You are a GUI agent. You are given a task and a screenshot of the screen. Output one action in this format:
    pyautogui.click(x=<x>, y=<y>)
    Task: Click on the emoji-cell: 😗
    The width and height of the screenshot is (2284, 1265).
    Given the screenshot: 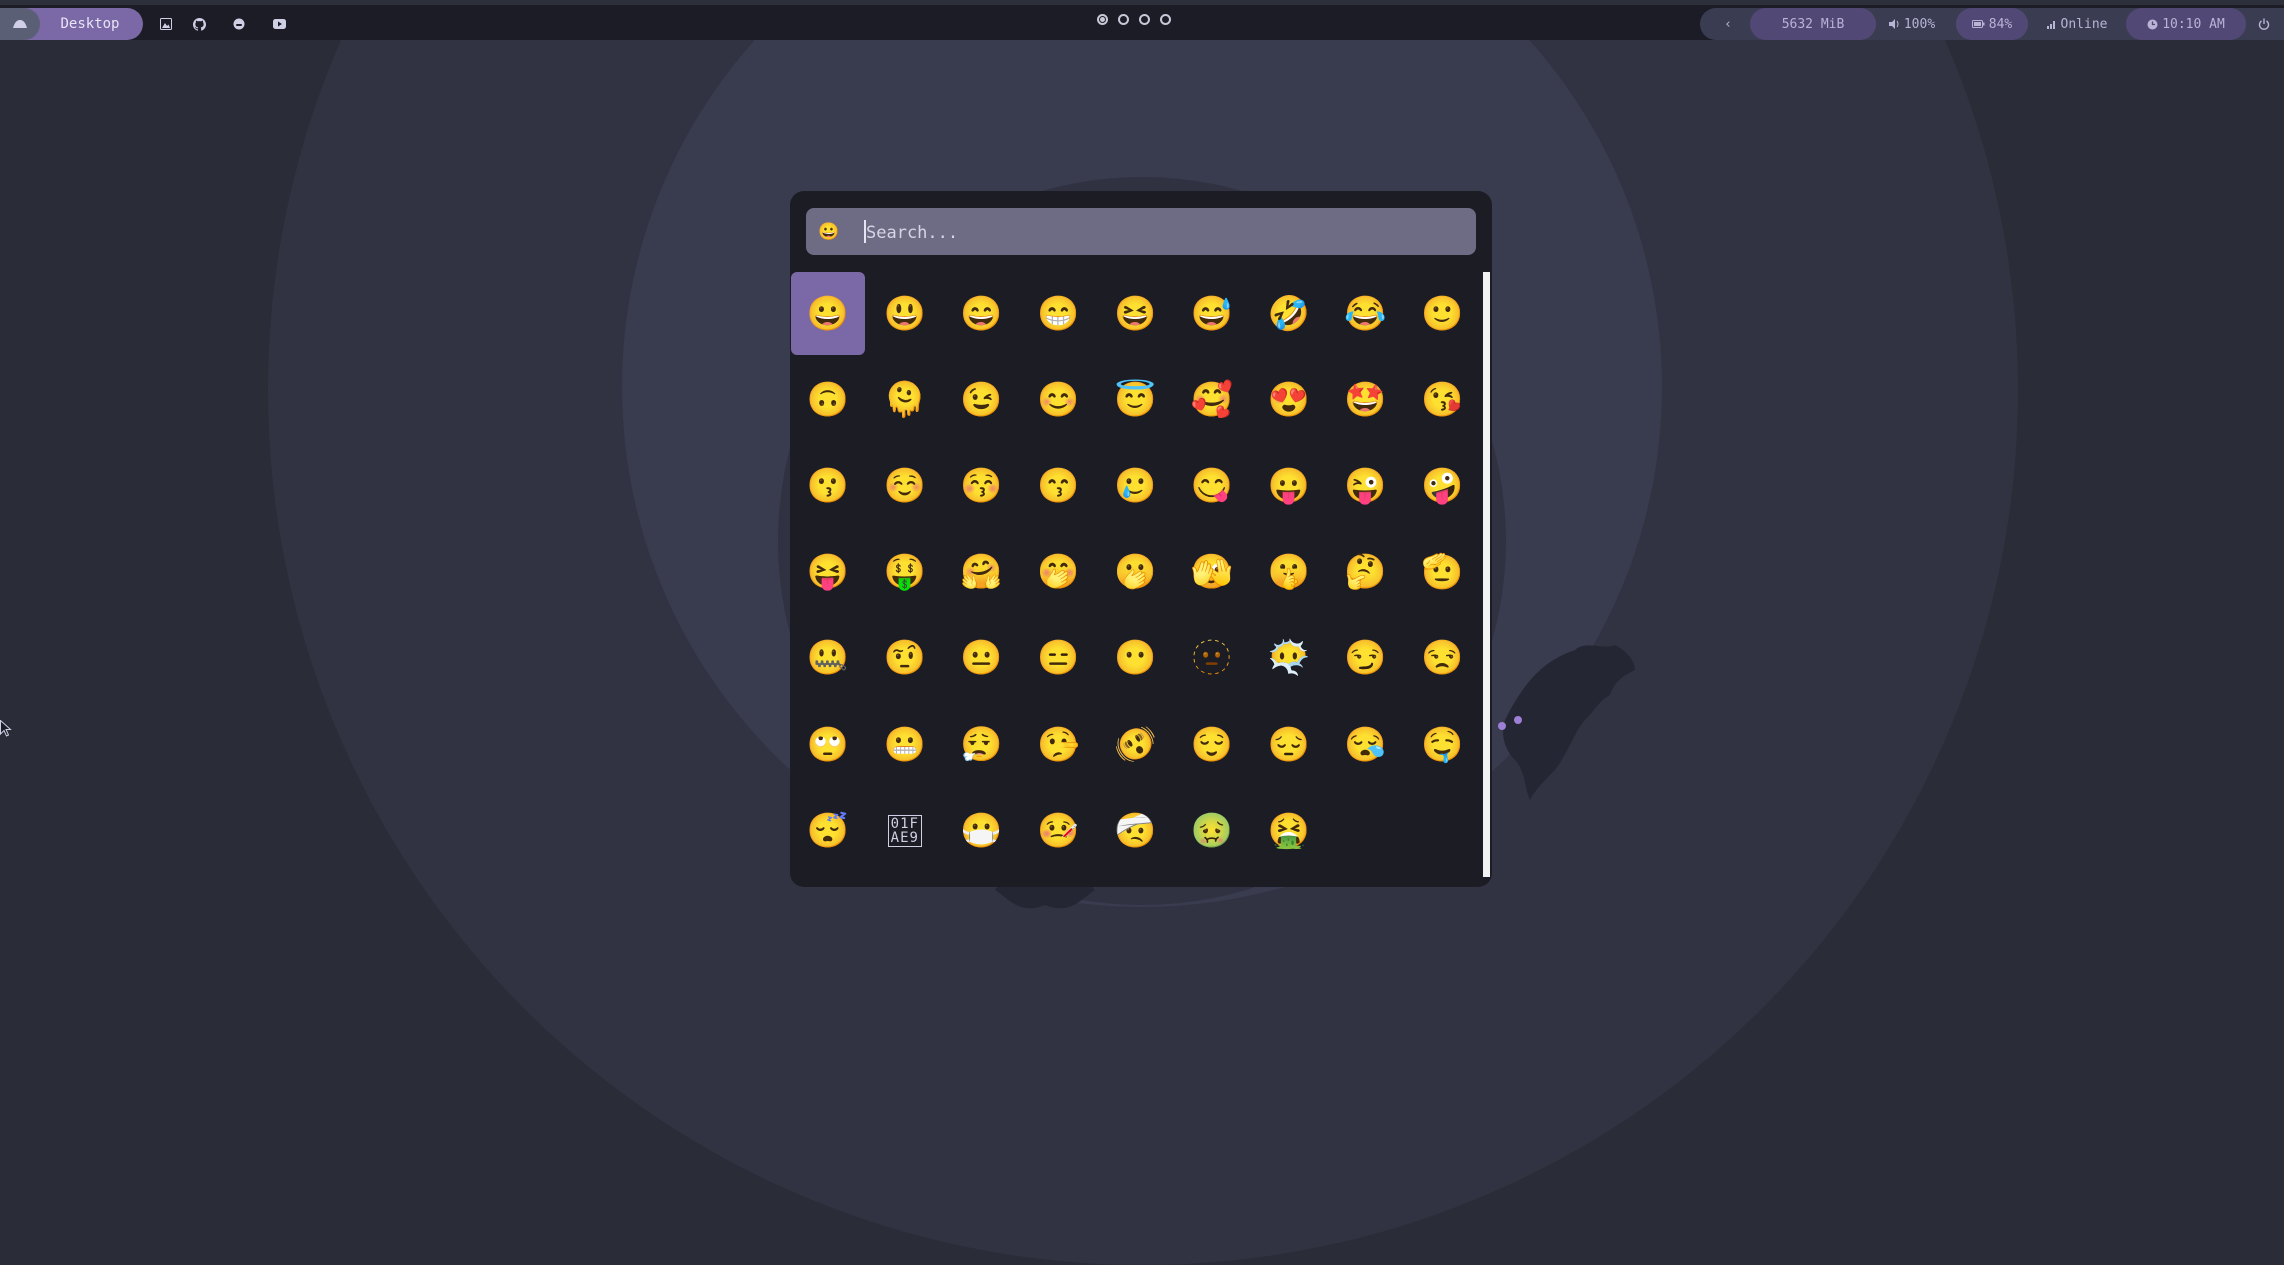 What is the action you would take?
    pyautogui.click(x=828, y=485)
    